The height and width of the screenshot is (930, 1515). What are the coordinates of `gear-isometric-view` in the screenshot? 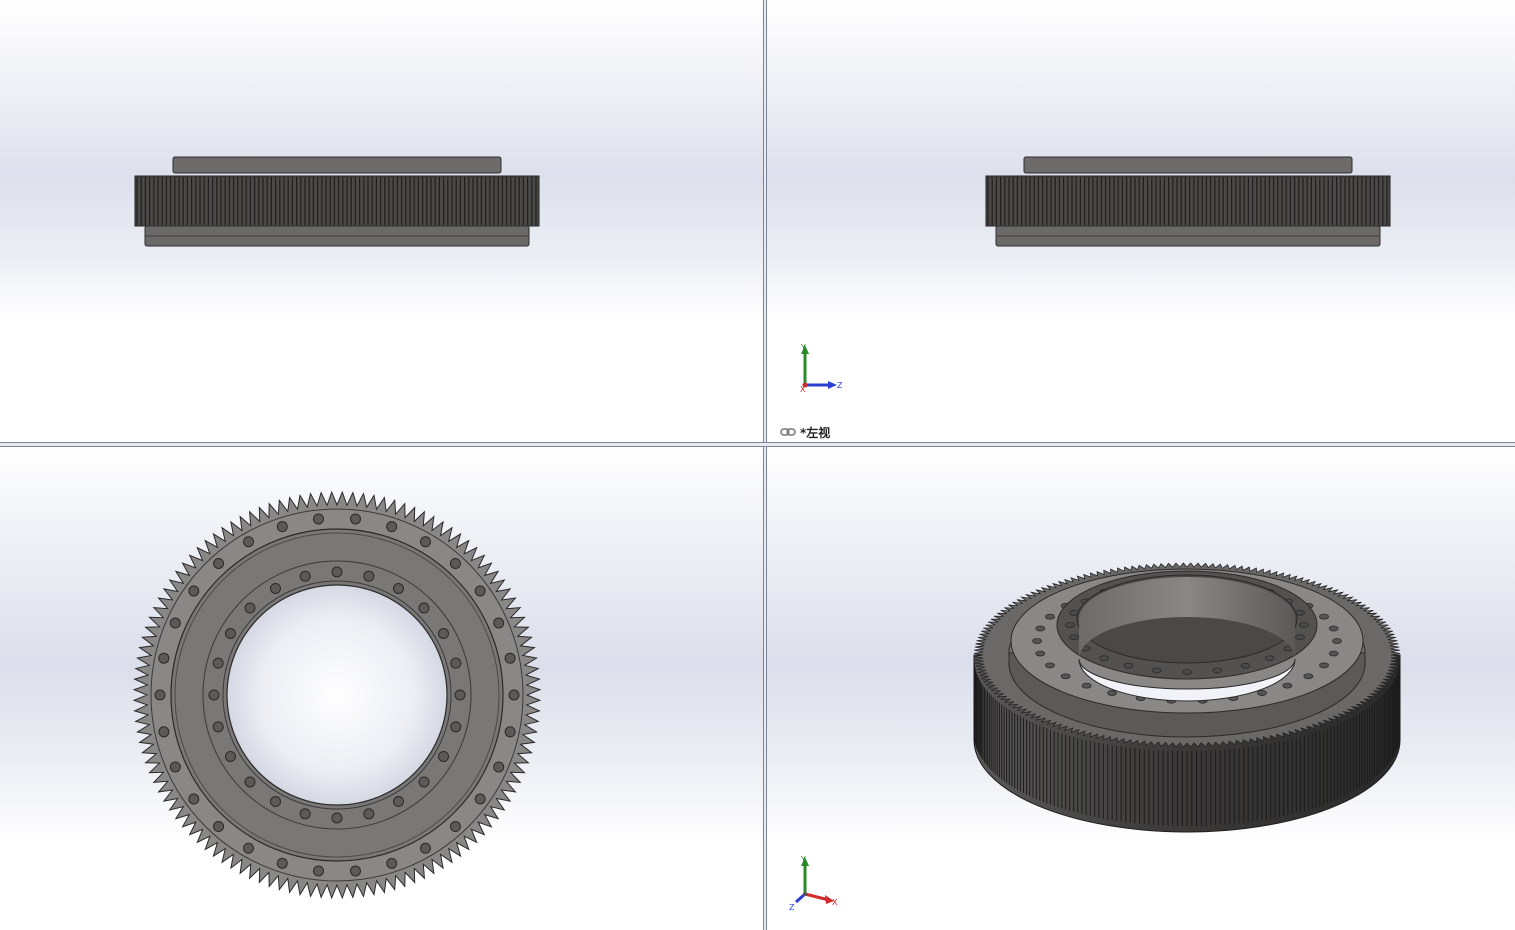 It's located at (1187, 697).